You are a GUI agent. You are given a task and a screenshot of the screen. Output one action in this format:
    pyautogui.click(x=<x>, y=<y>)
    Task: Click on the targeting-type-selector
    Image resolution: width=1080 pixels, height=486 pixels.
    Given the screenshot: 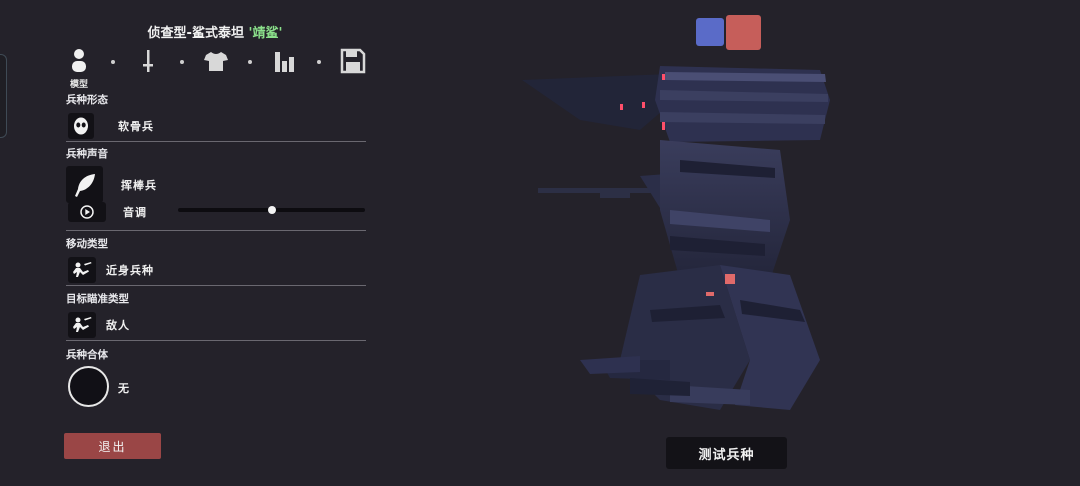 What is the action you would take?
    pyautogui.click(x=82, y=325)
    